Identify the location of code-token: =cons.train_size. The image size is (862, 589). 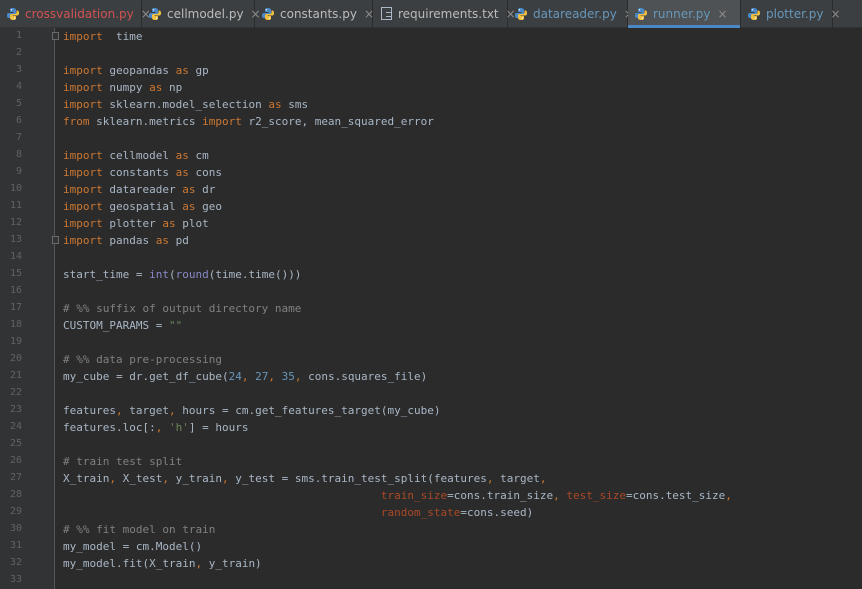
(500, 495).